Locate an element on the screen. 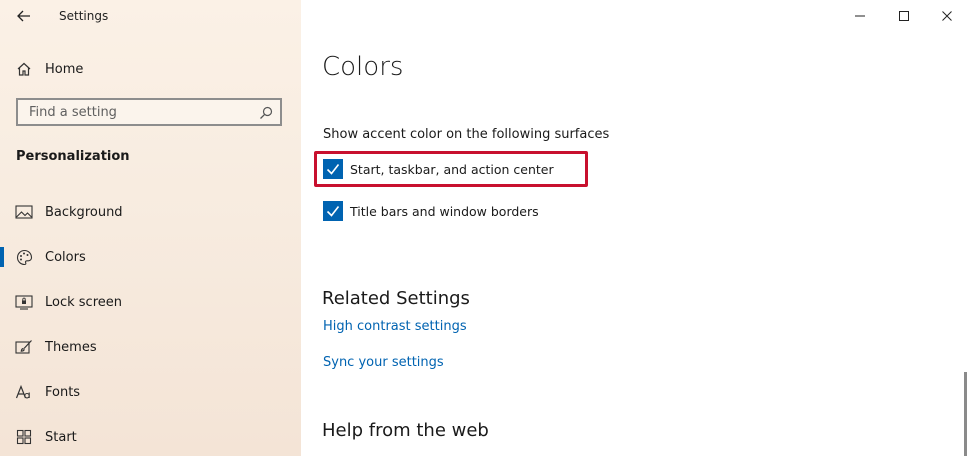  related-settings-heading: Related Settings is located at coordinates (396, 298).